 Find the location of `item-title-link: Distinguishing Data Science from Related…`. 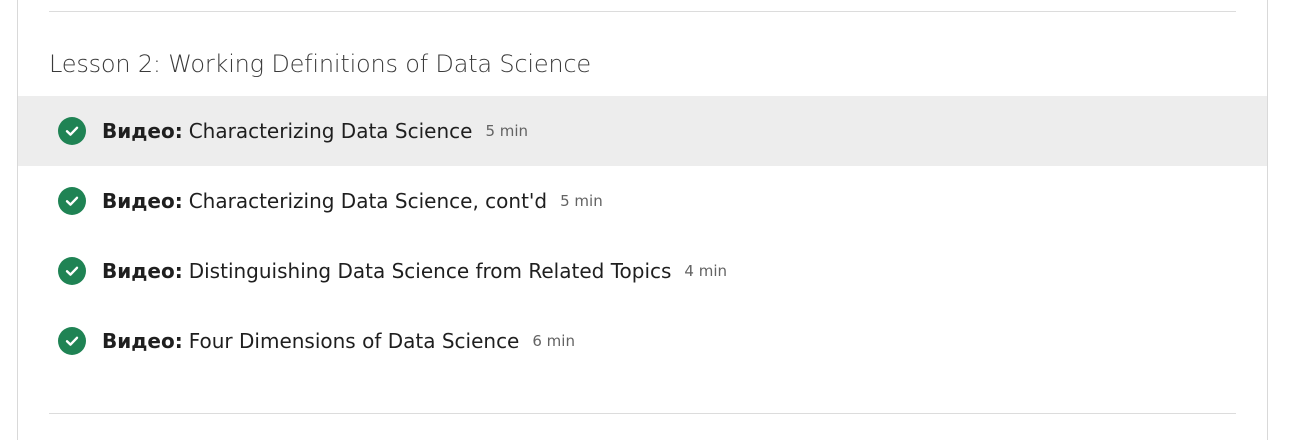

item-title-link: Distinguishing Data Science from Related… is located at coordinates (430, 271).